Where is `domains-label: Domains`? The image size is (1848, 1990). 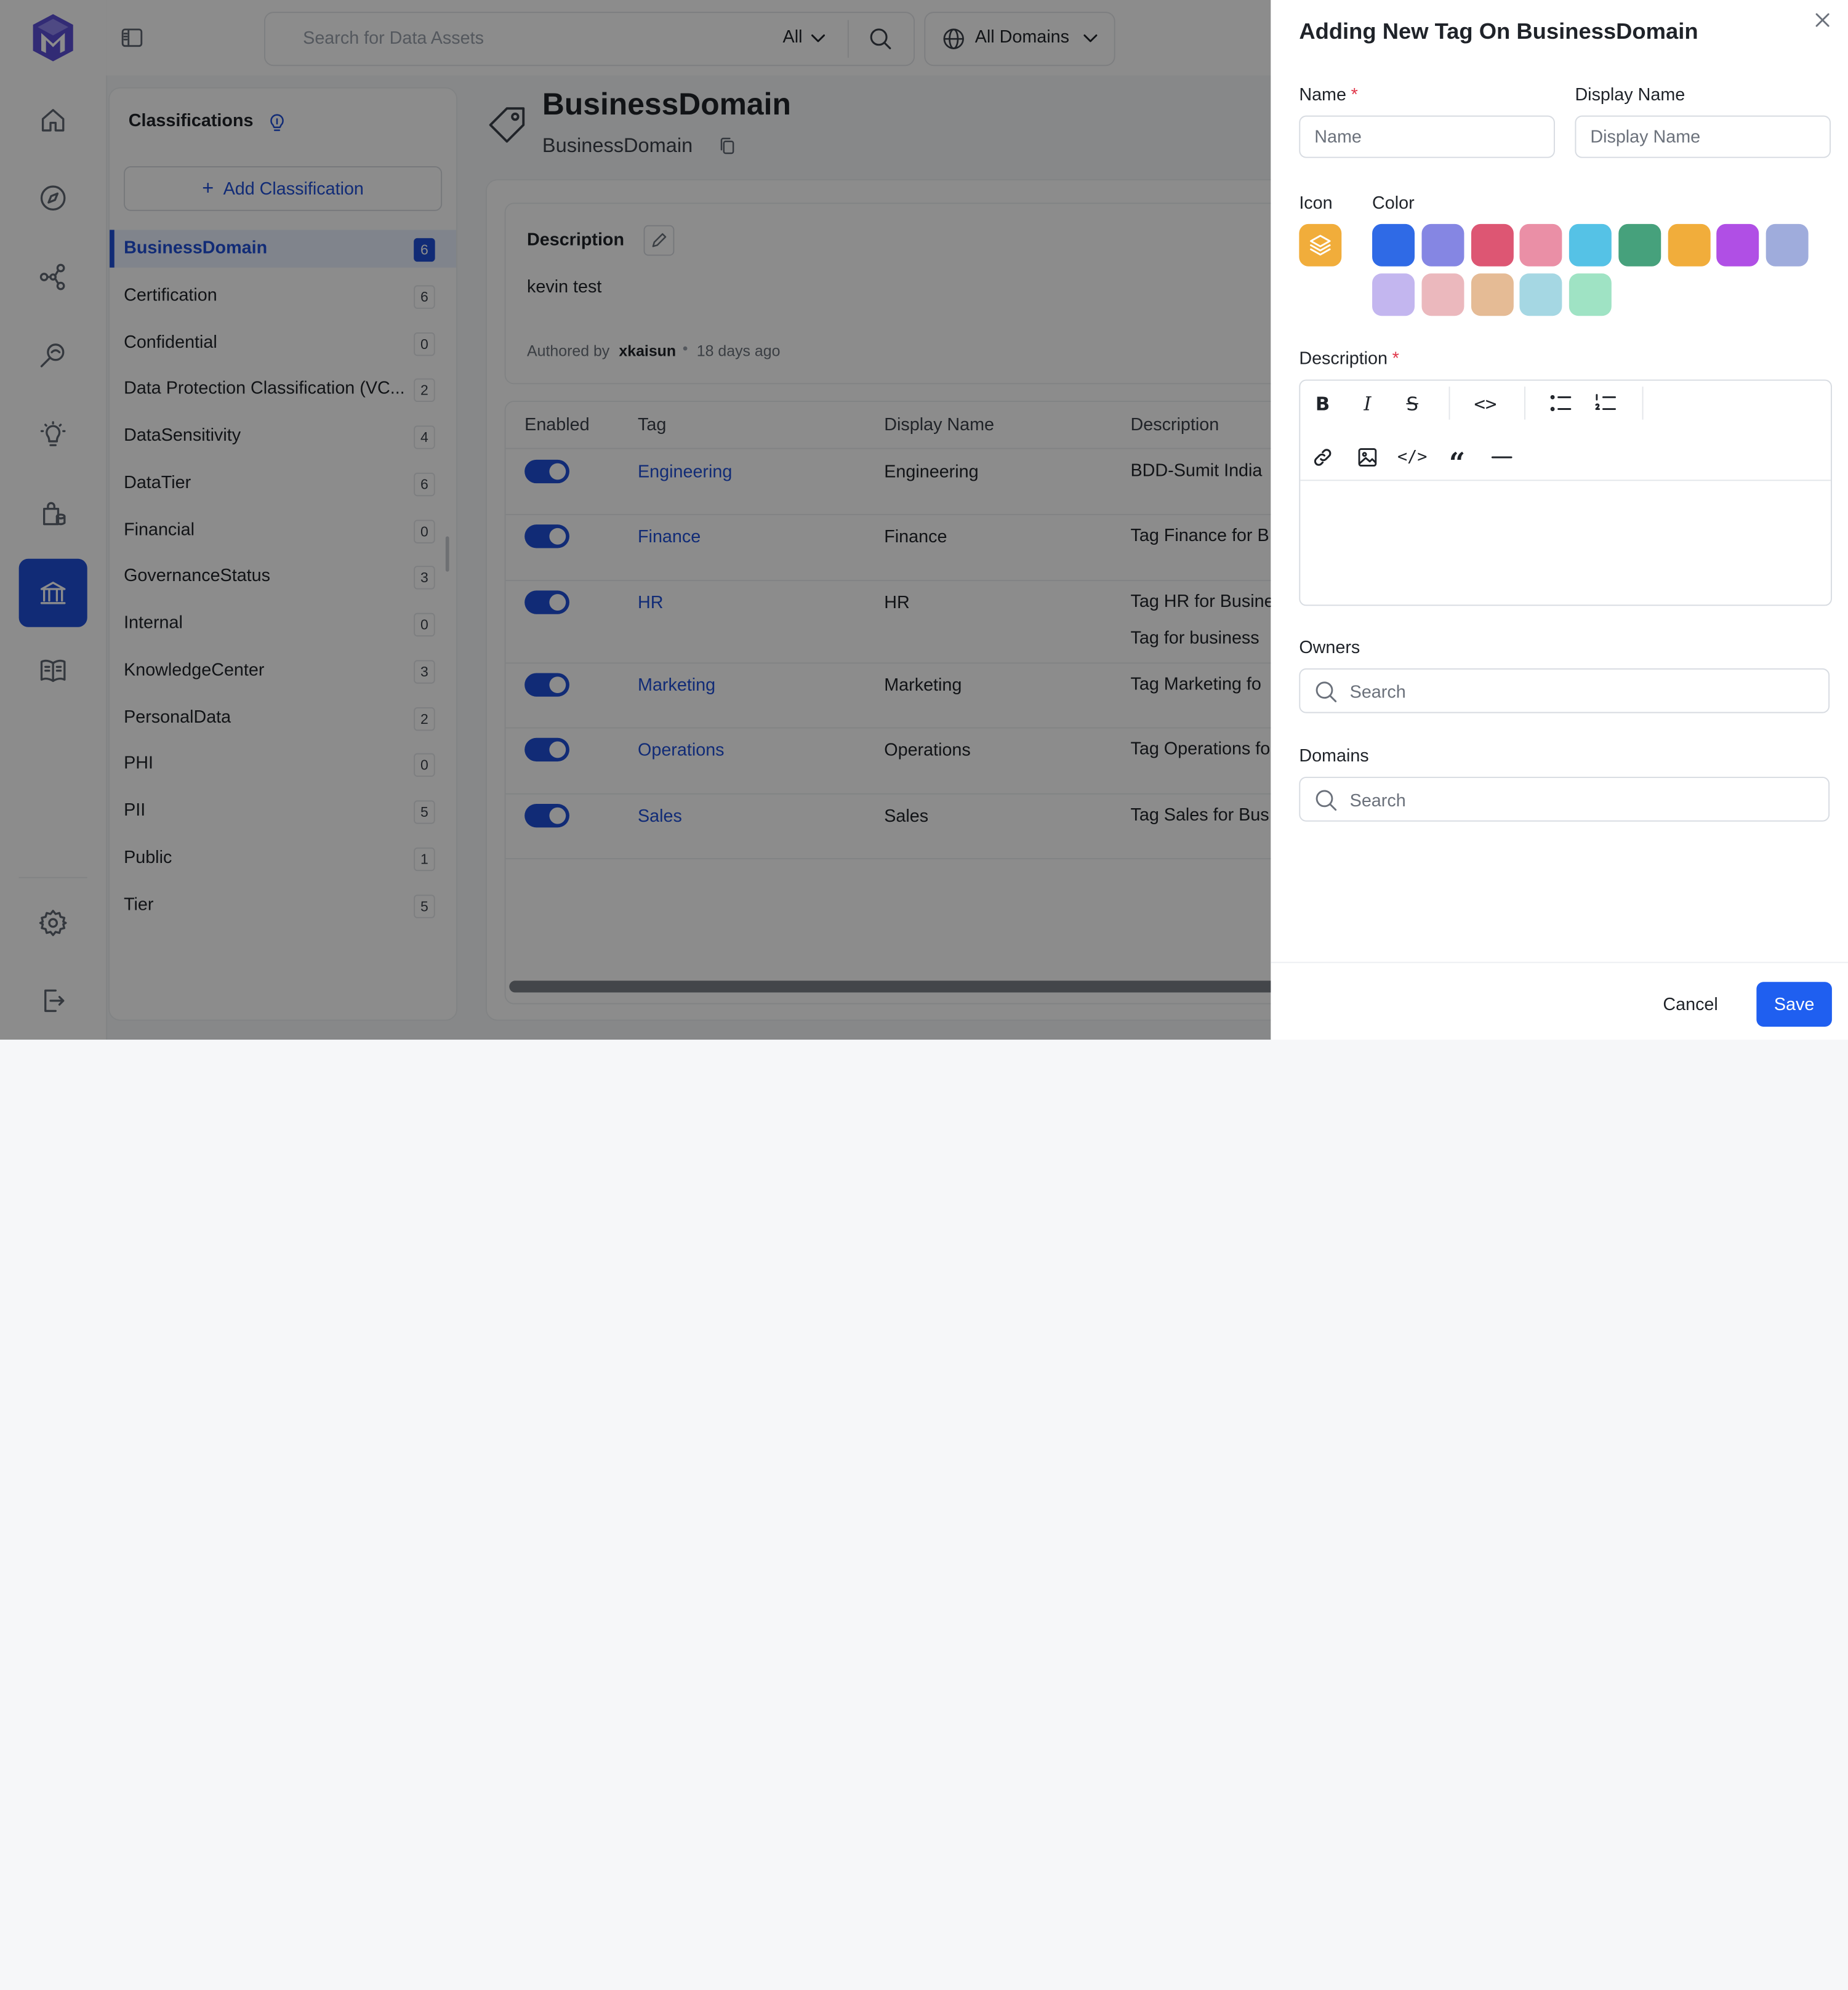 domains-label: Domains is located at coordinates (1334, 756).